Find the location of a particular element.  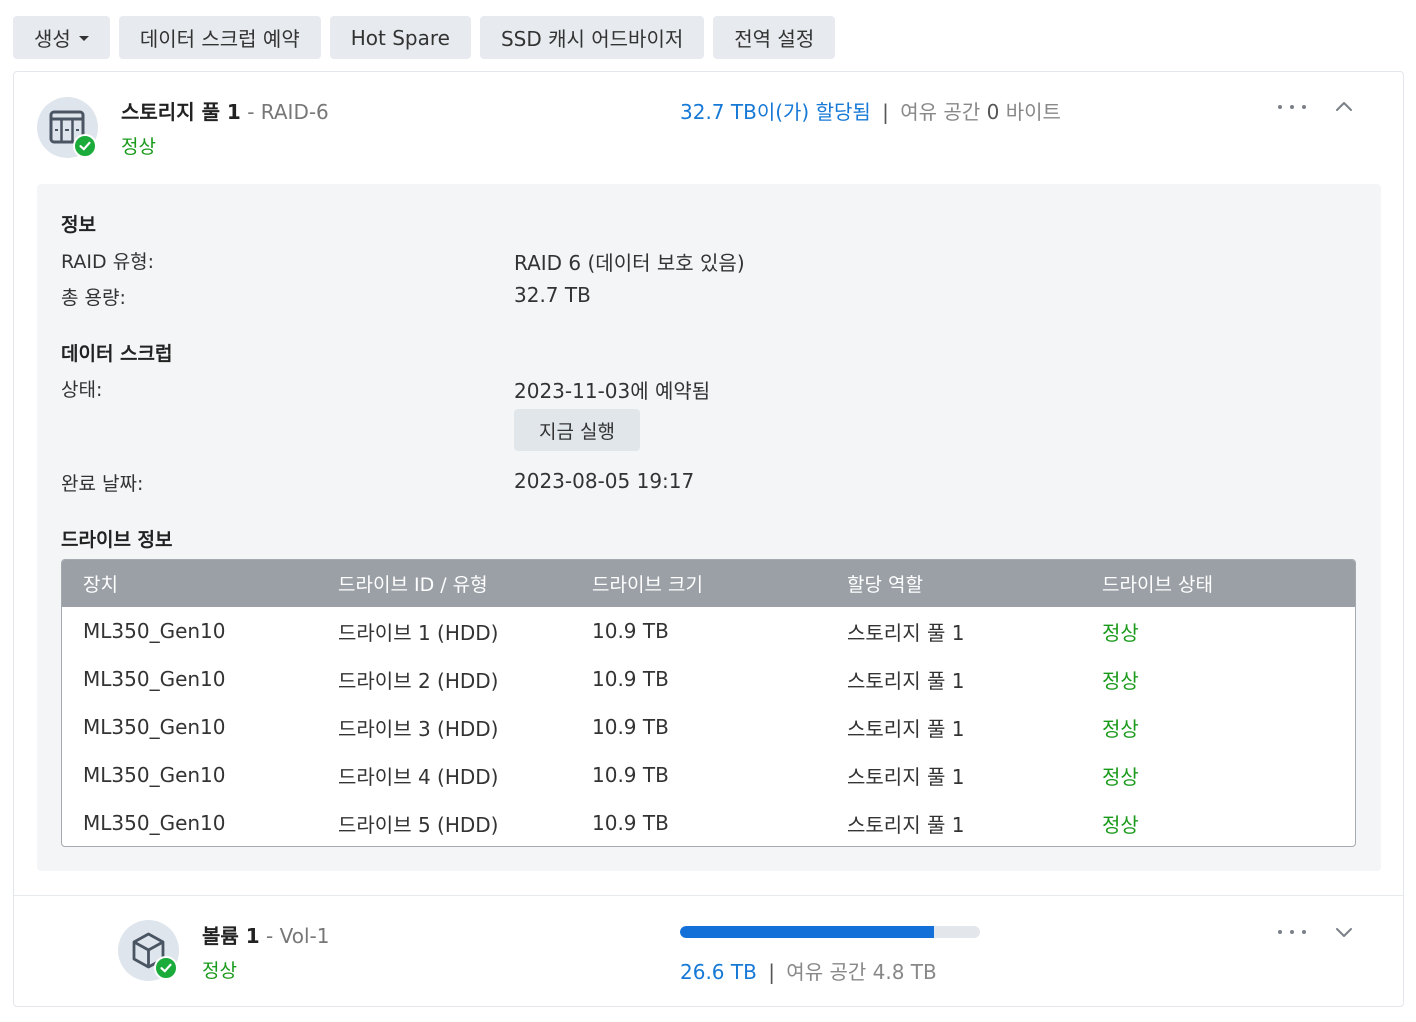

pool-more-icon is located at coordinates (1292, 107).